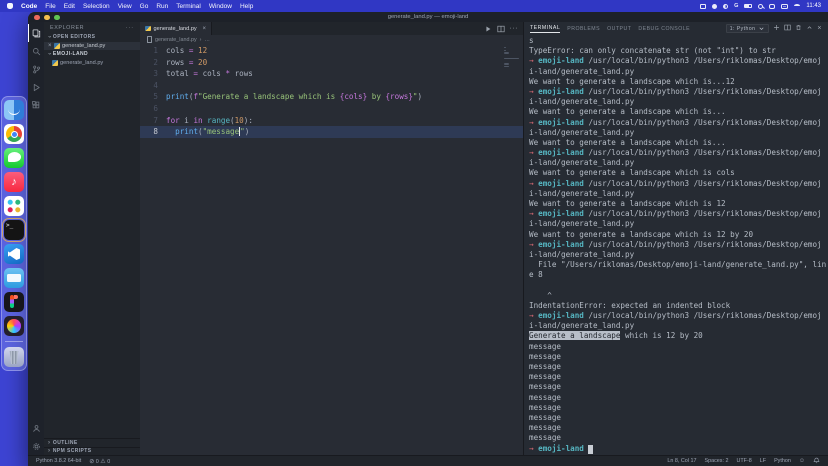 The width and height of the screenshot is (828, 466). I want to click on wifi-icon, so click(797, 6).